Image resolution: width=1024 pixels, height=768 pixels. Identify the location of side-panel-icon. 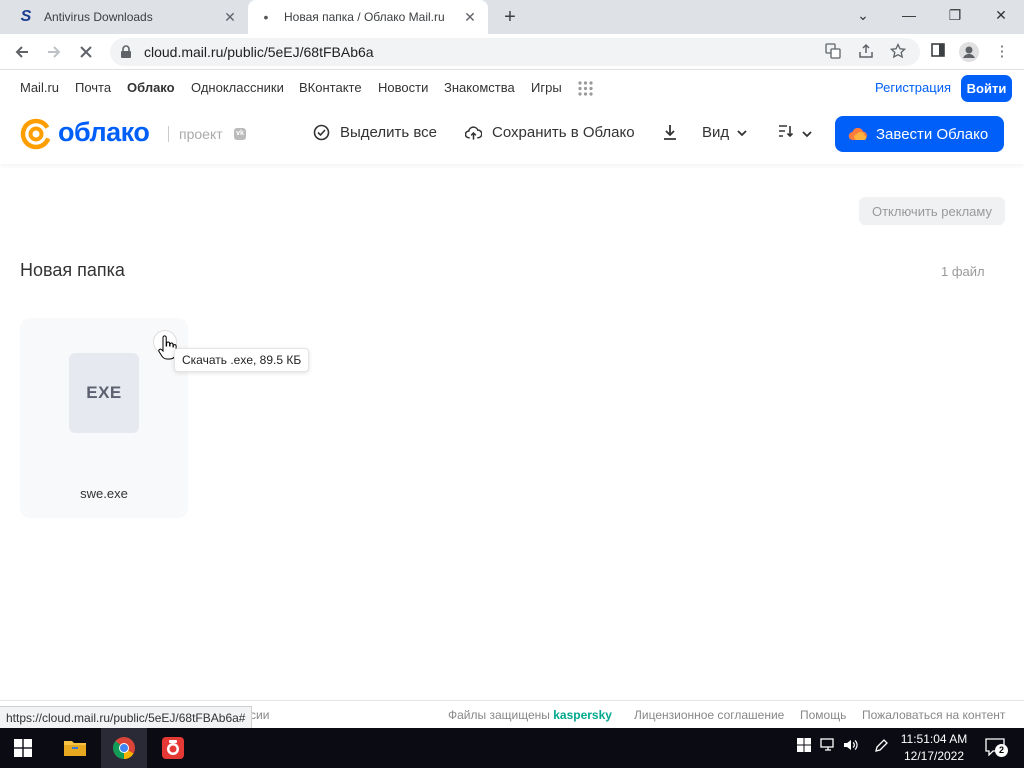
(938, 52).